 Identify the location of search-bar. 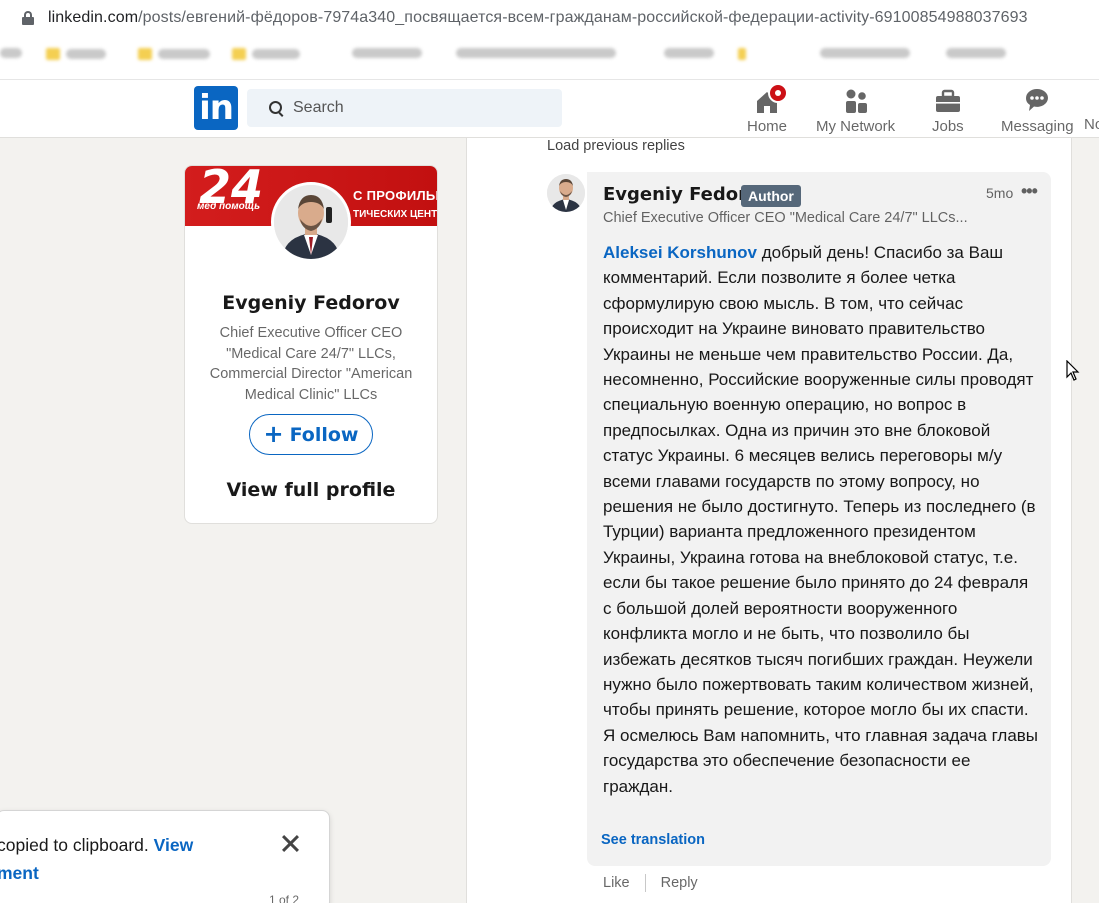
(404, 108).